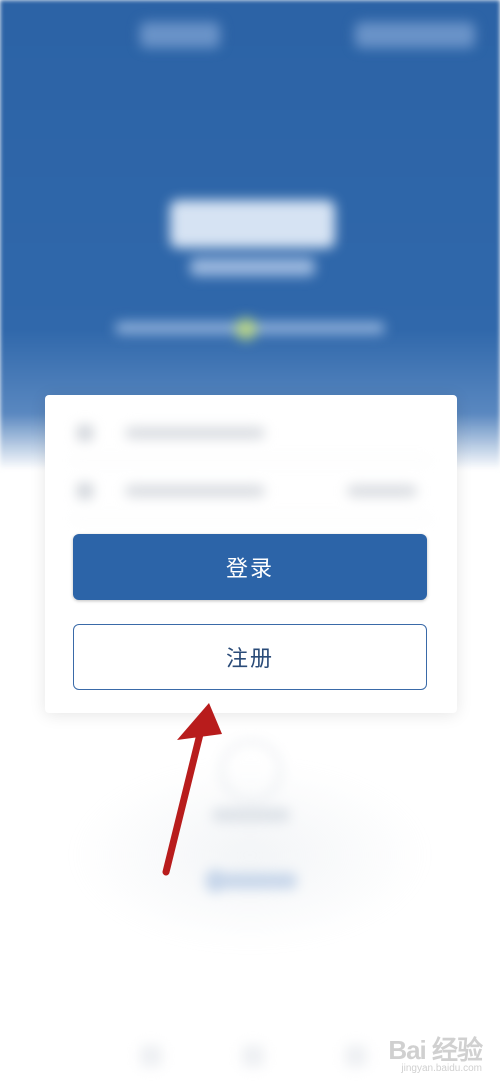  I want to click on account-input, so click(195, 433).